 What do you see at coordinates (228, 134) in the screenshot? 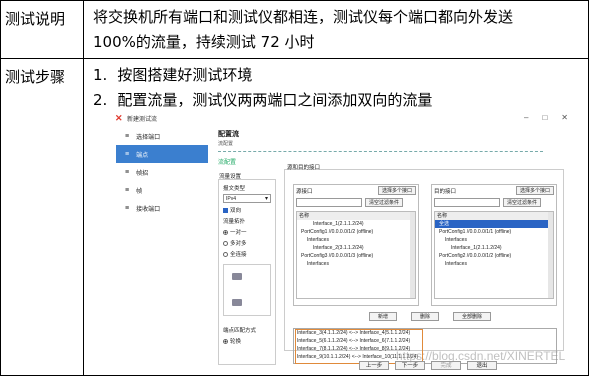
I see `page-title: 配置流` at bounding box center [228, 134].